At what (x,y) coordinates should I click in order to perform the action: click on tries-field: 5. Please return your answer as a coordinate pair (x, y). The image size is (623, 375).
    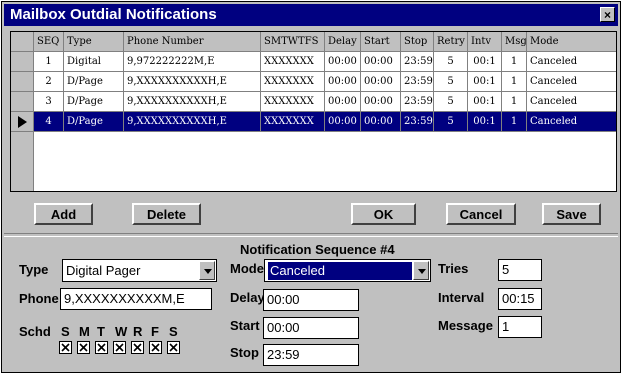
    Looking at the image, I should click on (520, 270).